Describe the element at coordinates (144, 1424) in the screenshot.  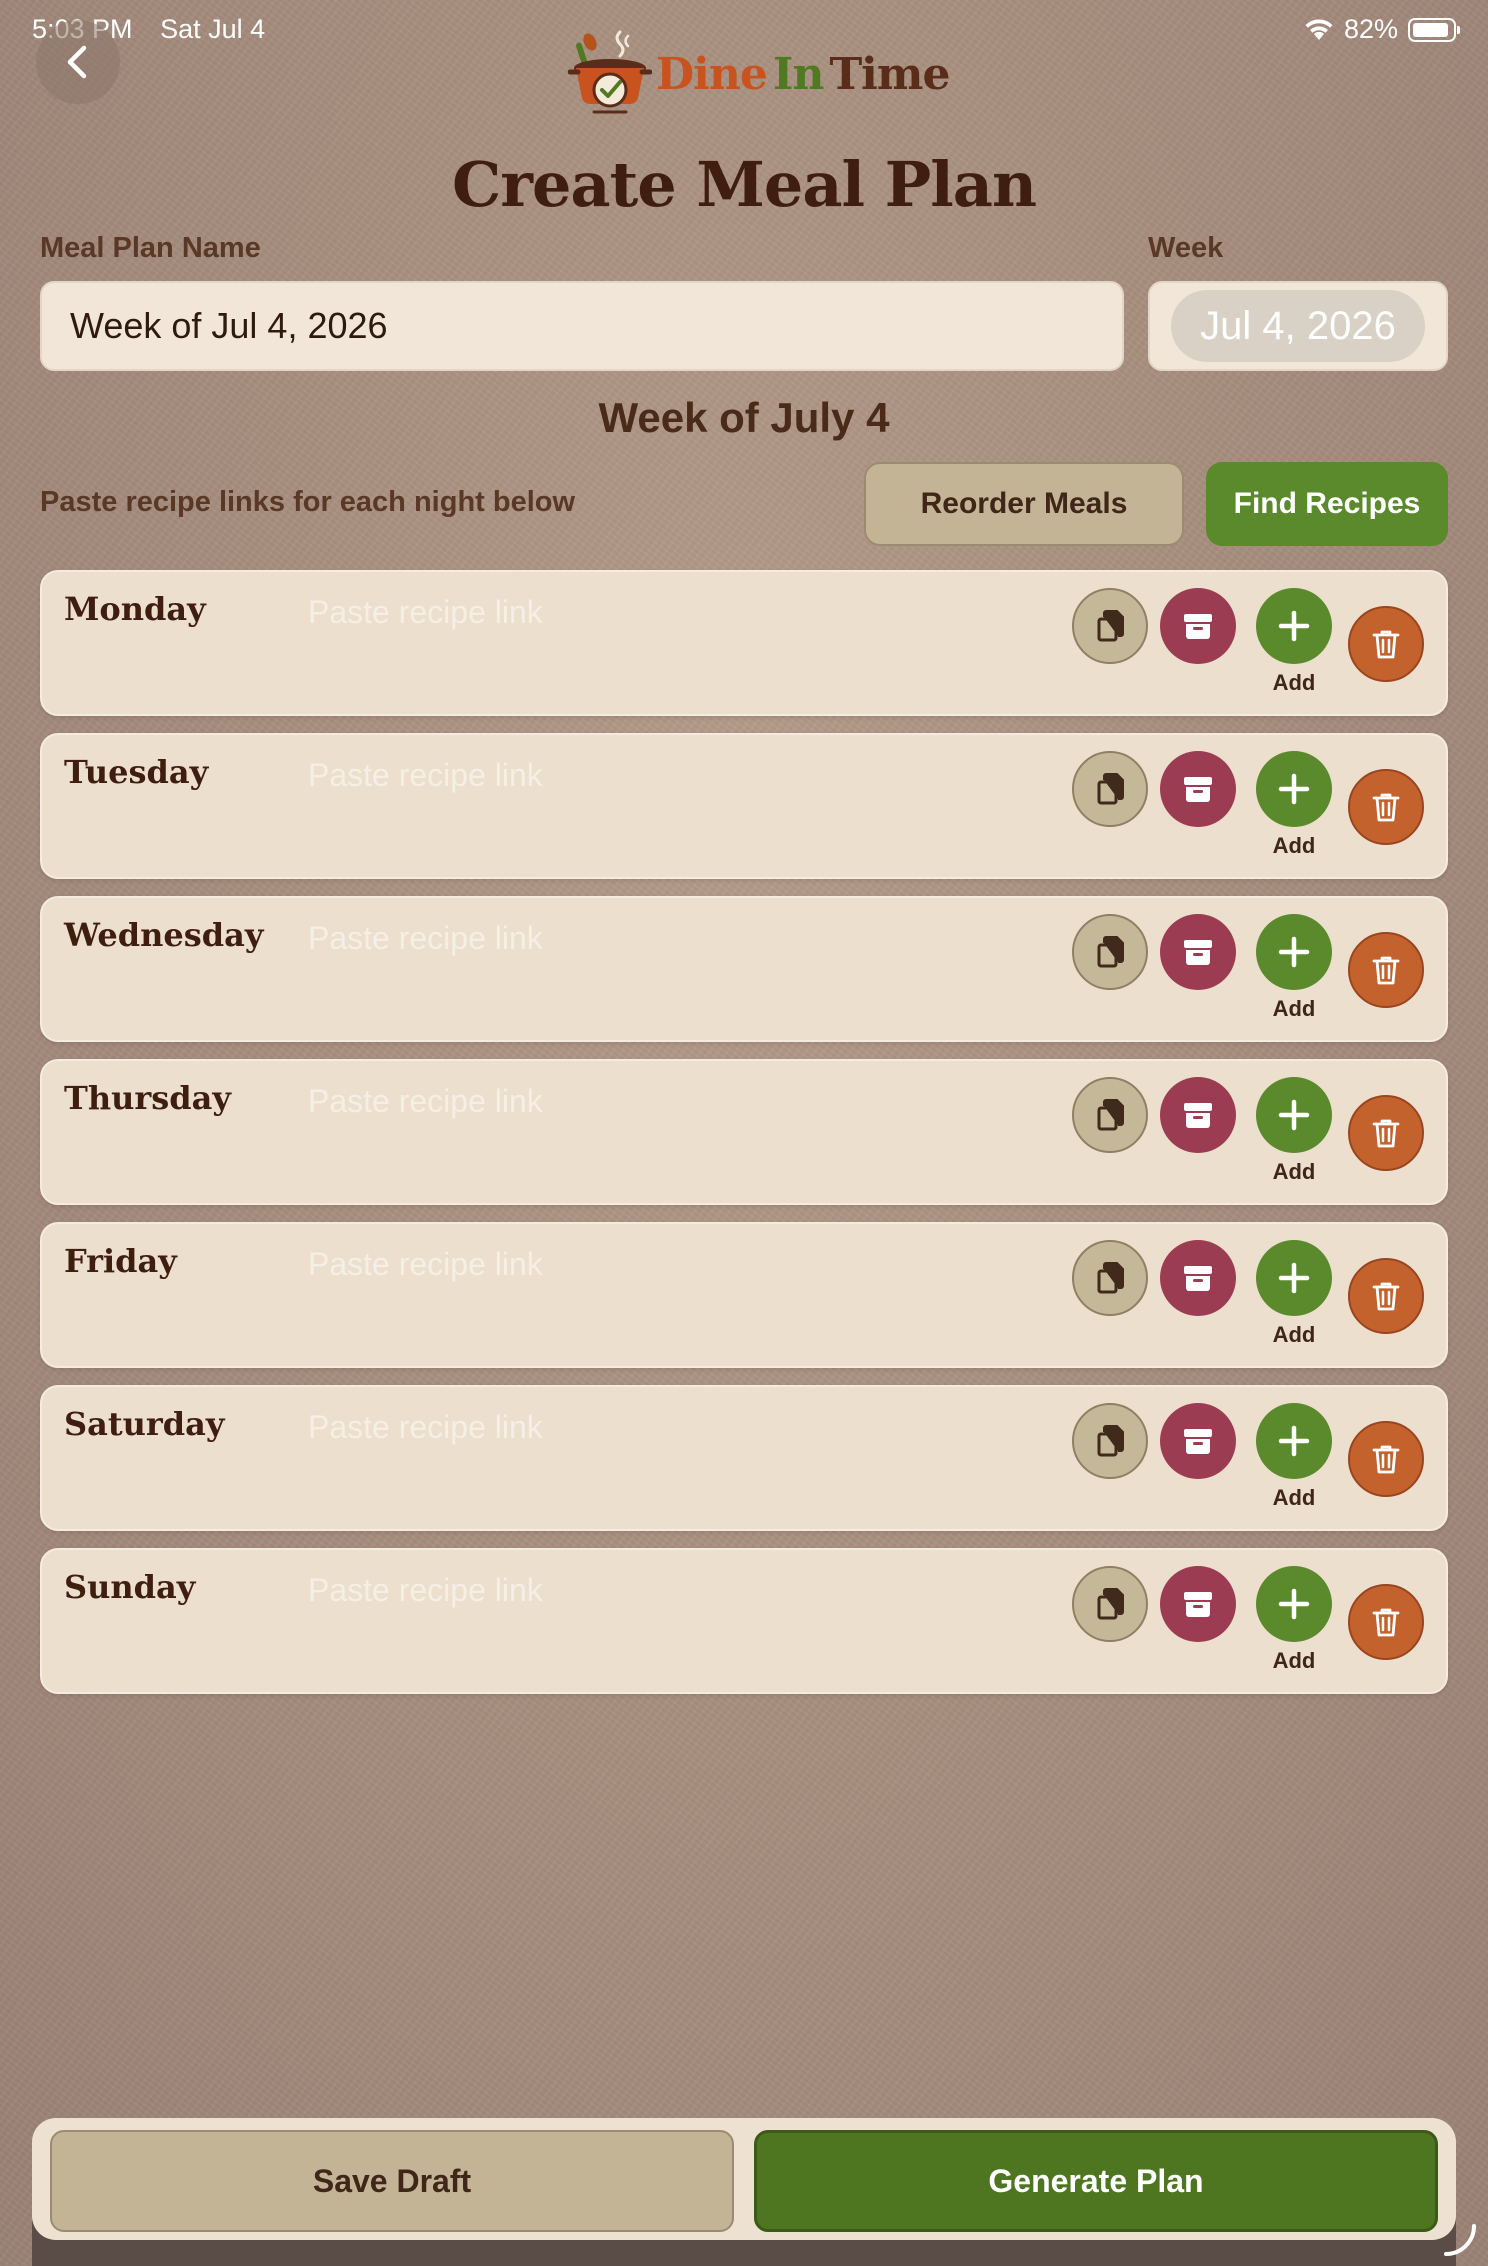
I see `day-name: Saturday` at that location.